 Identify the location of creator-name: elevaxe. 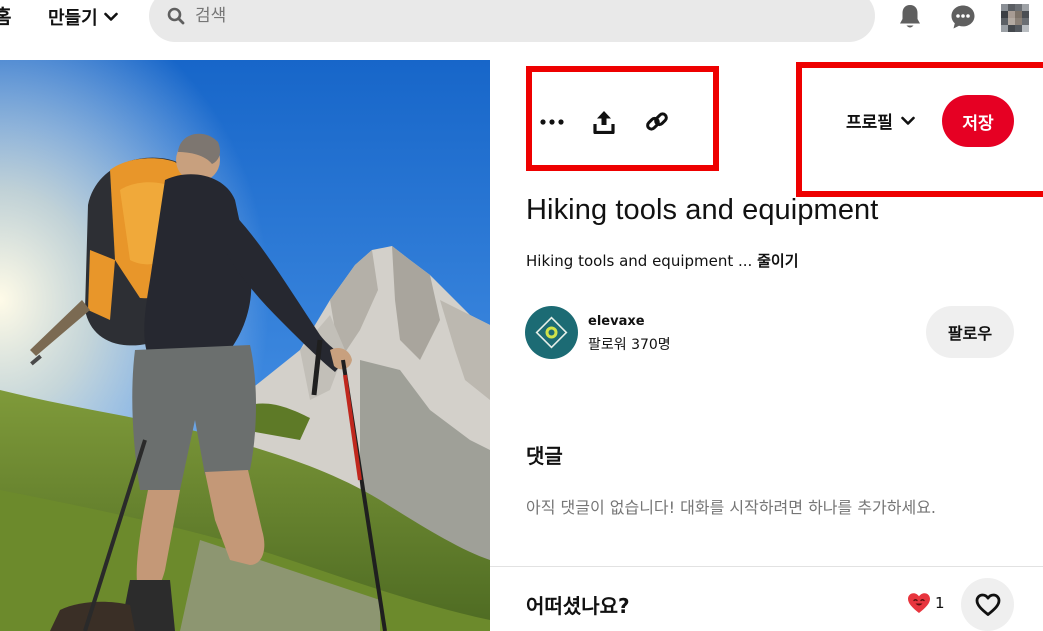
(616, 321).